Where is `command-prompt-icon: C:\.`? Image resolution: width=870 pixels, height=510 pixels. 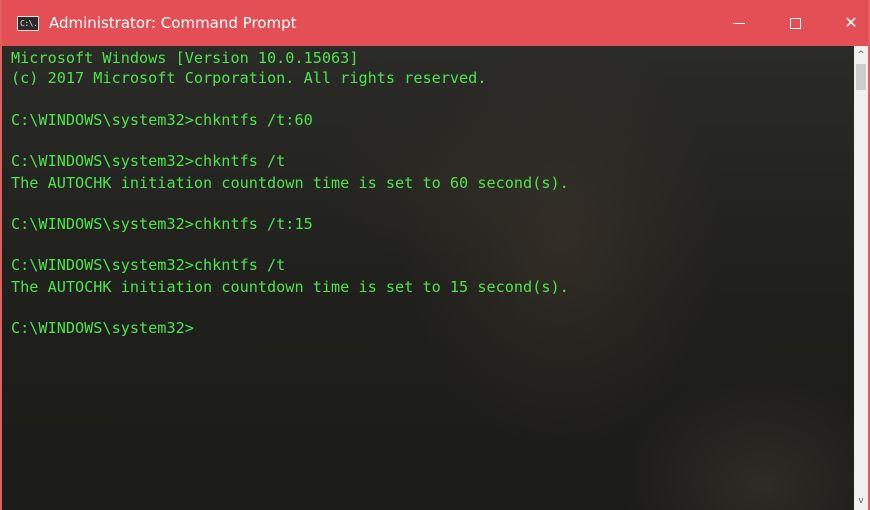
command-prompt-icon: C:\. is located at coordinates (28, 23).